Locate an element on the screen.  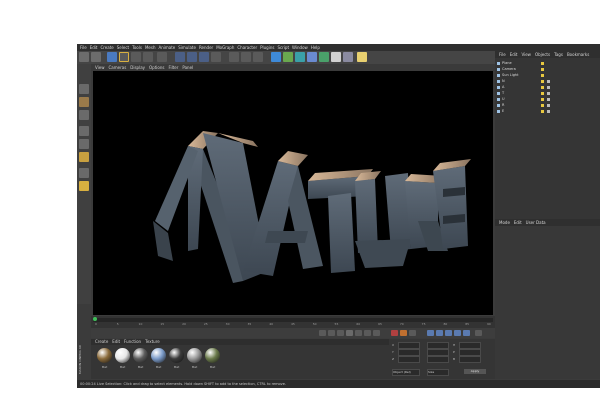
menu-simulate: Simulate is located at coordinates (187, 47).